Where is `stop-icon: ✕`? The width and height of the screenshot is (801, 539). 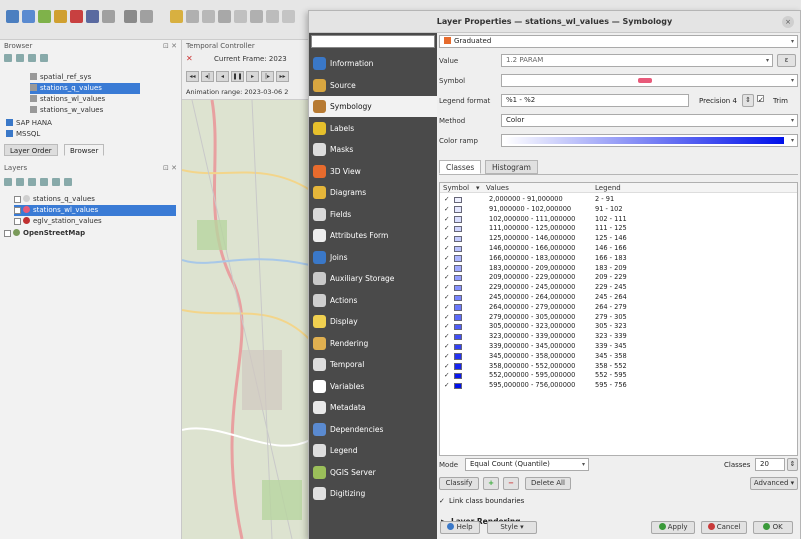 stop-icon: ✕ is located at coordinates (189, 58).